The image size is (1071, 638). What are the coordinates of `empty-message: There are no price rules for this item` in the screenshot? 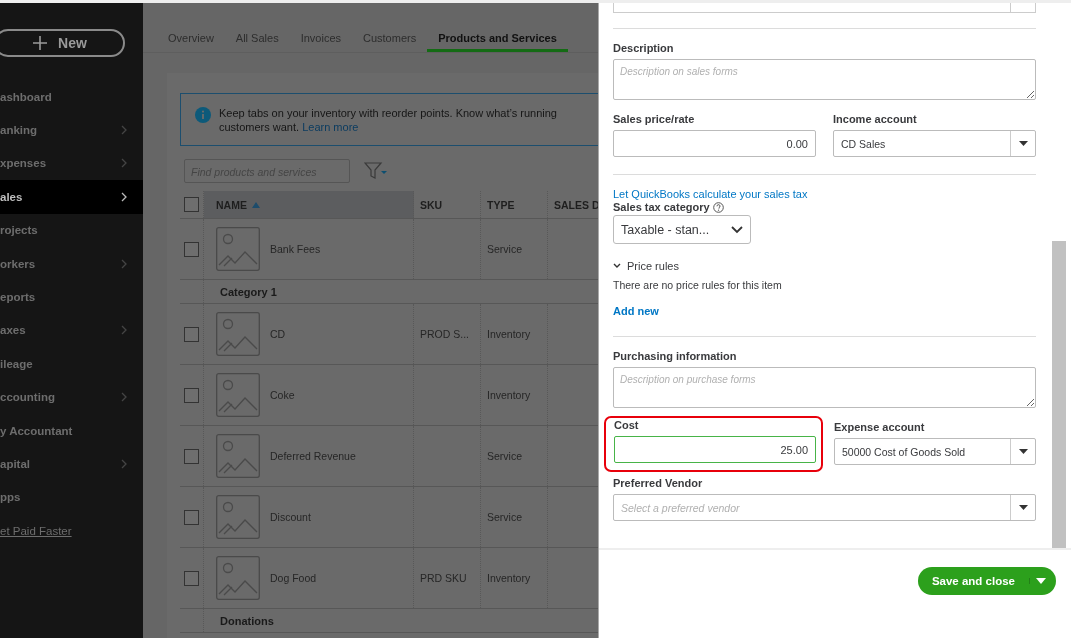 It's located at (698, 285).